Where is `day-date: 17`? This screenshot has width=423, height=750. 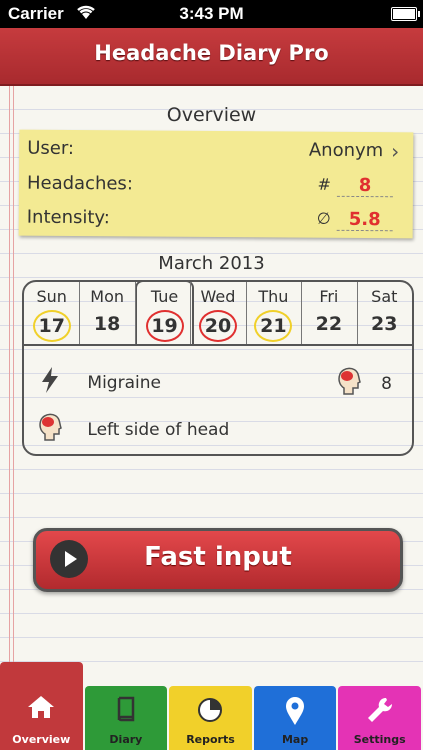 day-date: 17 is located at coordinates (51, 326).